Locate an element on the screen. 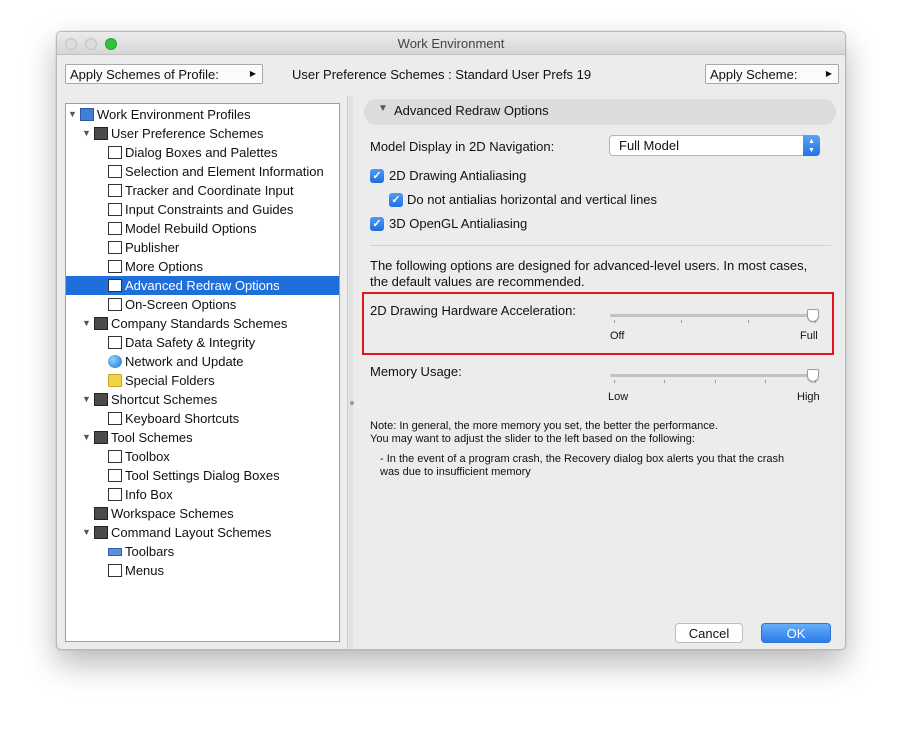 This screenshot has height=730, width=902. tree-item: Keyboard Shortcuts is located at coordinates (202, 418).